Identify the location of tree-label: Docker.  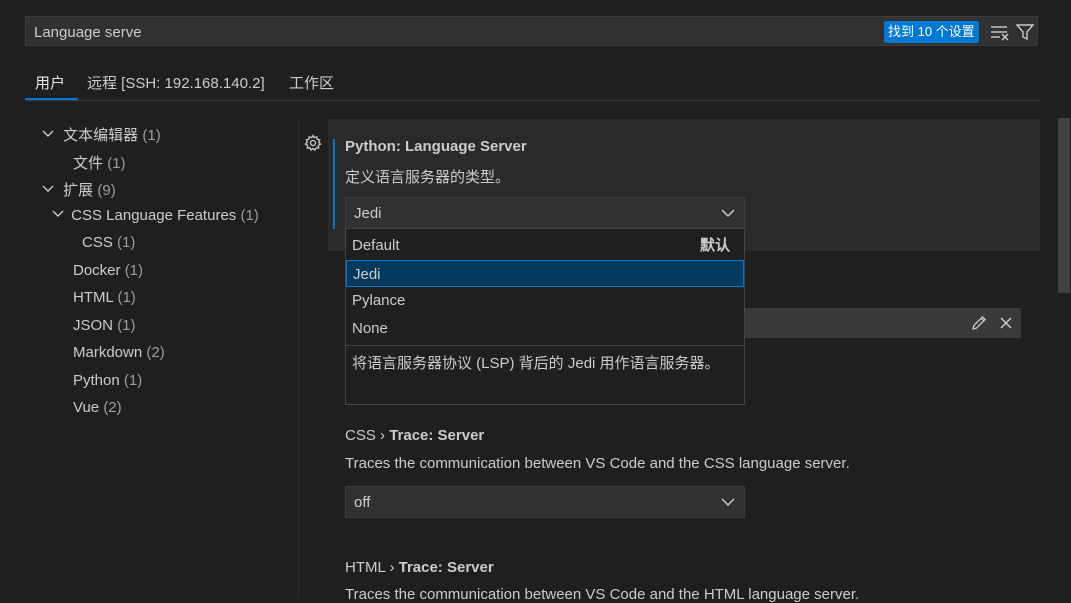
(97, 270).